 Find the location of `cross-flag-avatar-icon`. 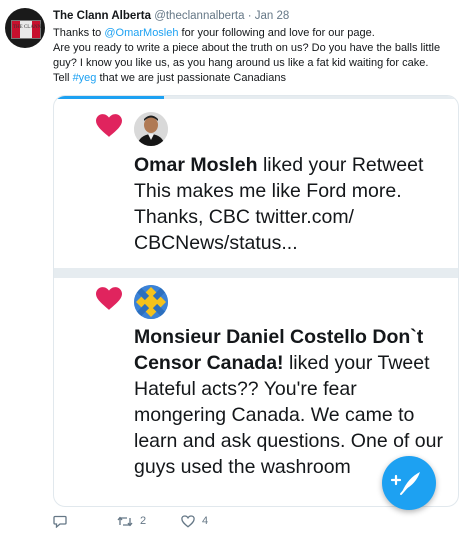

cross-flag-avatar-icon is located at coordinates (151, 302).